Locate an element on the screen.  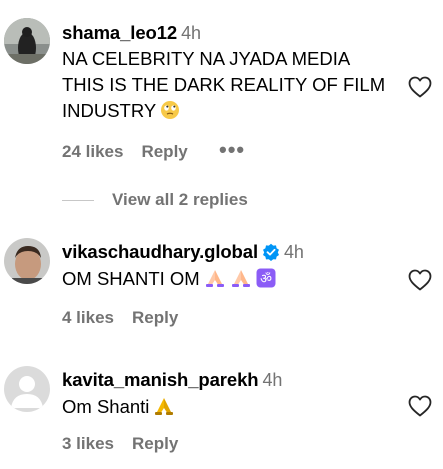
svg-text: ॐ is located at coordinates (266, 279).